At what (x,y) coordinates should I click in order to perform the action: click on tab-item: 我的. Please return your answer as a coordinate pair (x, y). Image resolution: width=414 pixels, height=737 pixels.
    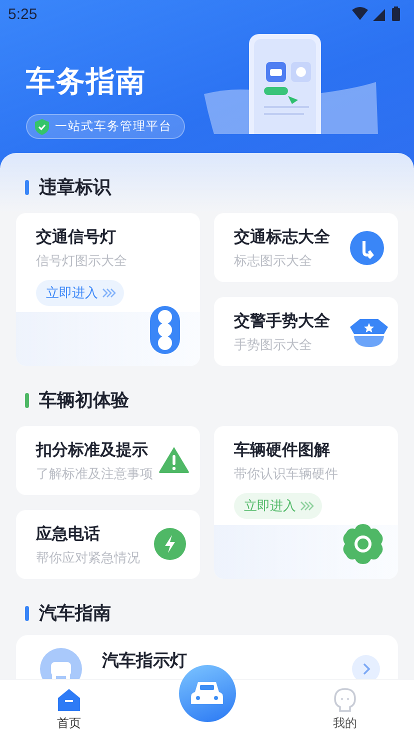
    Looking at the image, I should click on (345, 708).